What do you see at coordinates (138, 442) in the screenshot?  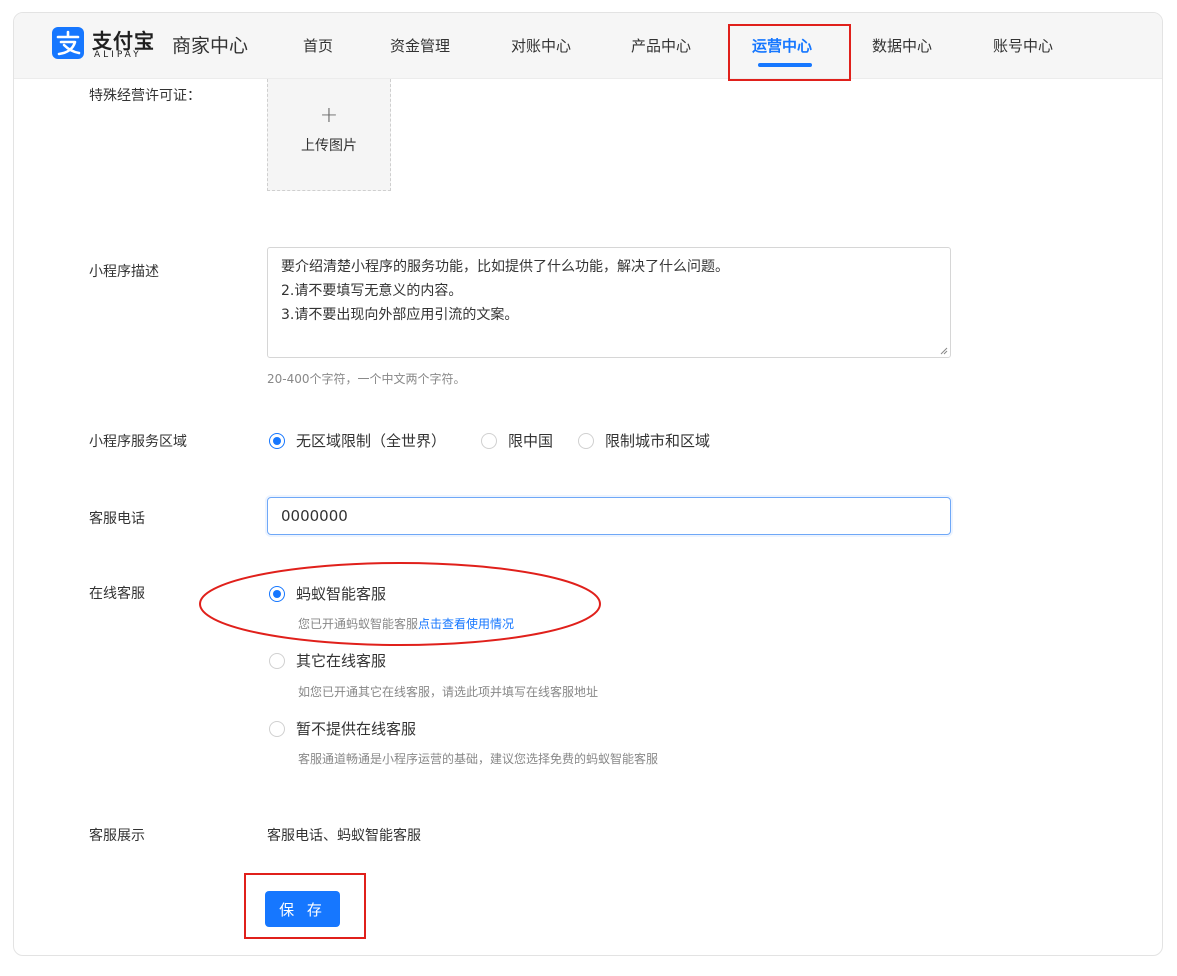 I see `region-label: 小程序服务区域` at bounding box center [138, 442].